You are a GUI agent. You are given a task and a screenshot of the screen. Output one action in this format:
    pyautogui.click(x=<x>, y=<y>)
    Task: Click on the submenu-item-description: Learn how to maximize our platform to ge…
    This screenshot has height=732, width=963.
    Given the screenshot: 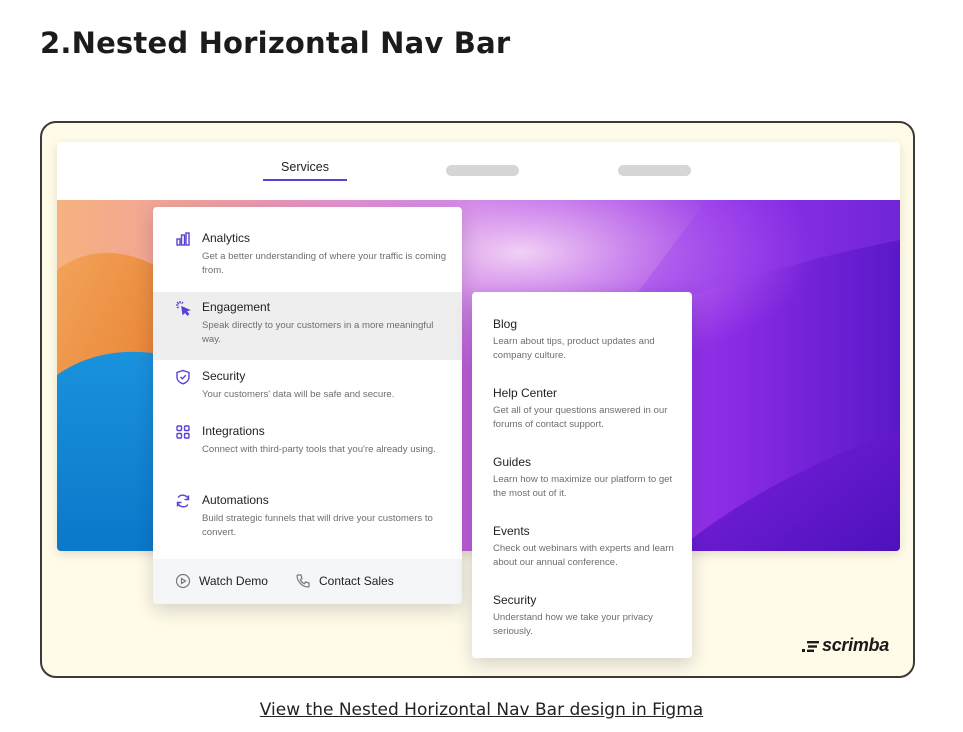 What is the action you would take?
    pyautogui.click(x=583, y=486)
    